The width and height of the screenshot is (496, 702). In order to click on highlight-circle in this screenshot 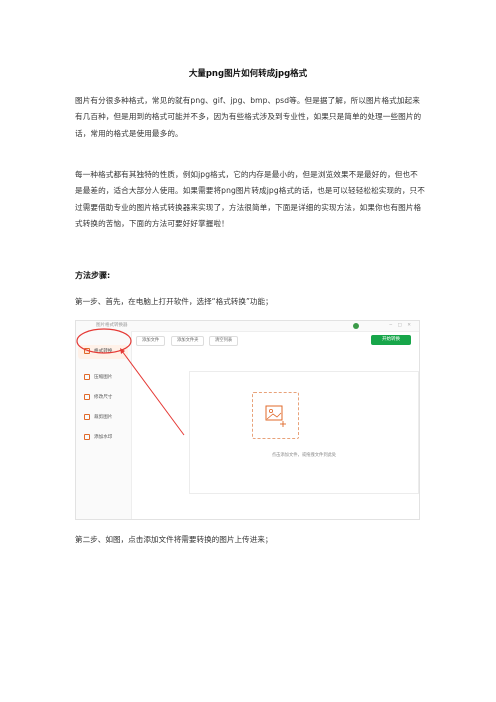, I will do `click(104, 341)`.